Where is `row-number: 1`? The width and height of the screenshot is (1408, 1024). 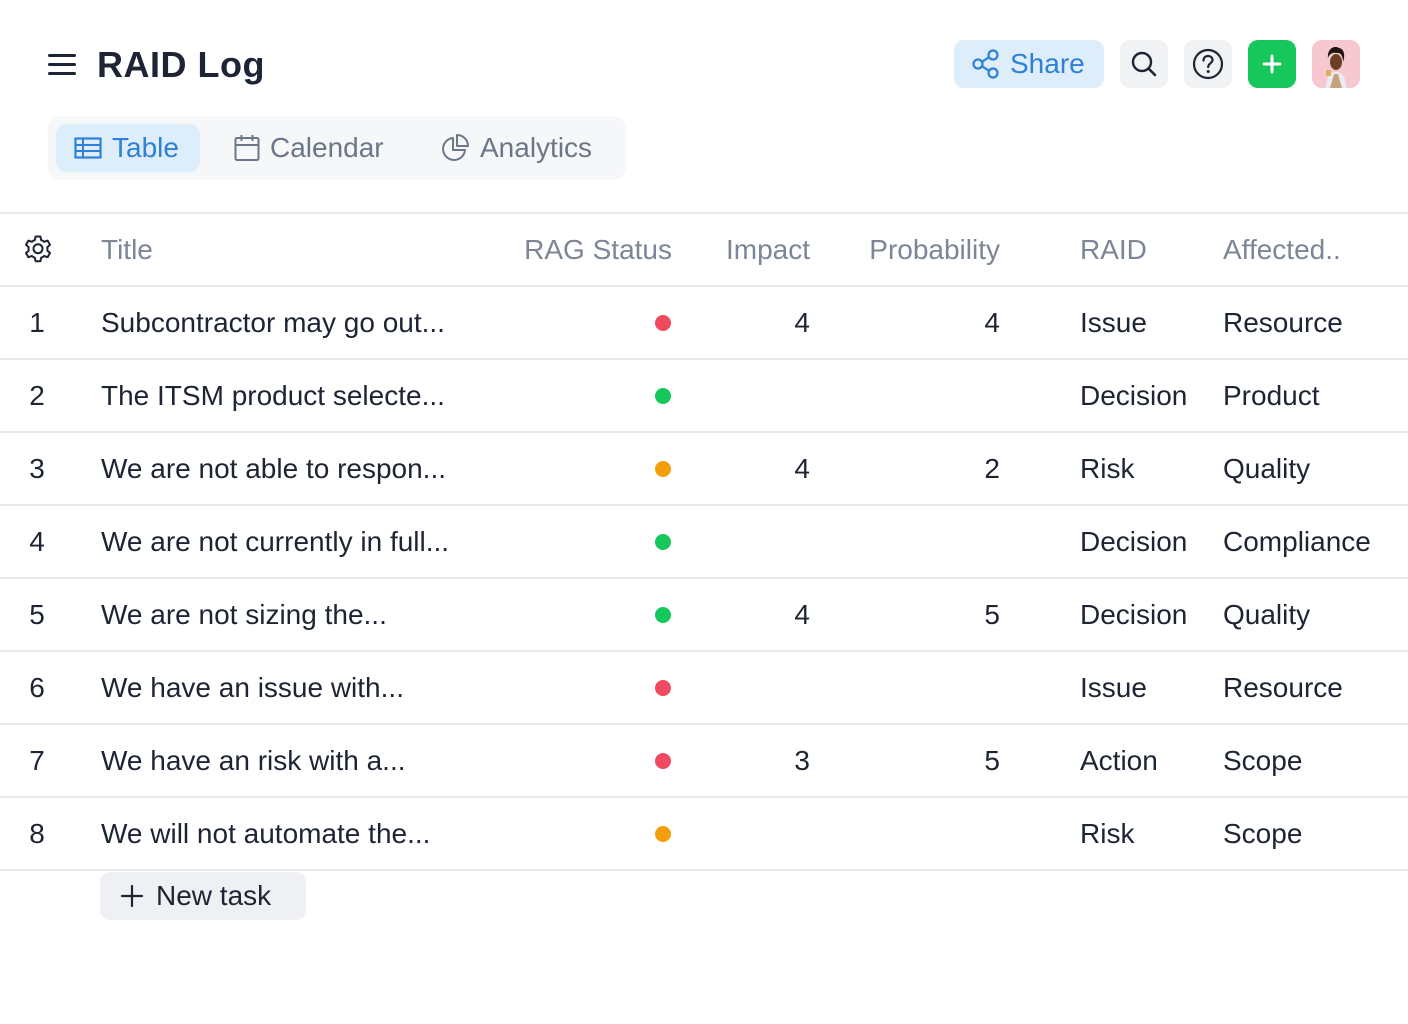 row-number: 1 is located at coordinates (37, 322).